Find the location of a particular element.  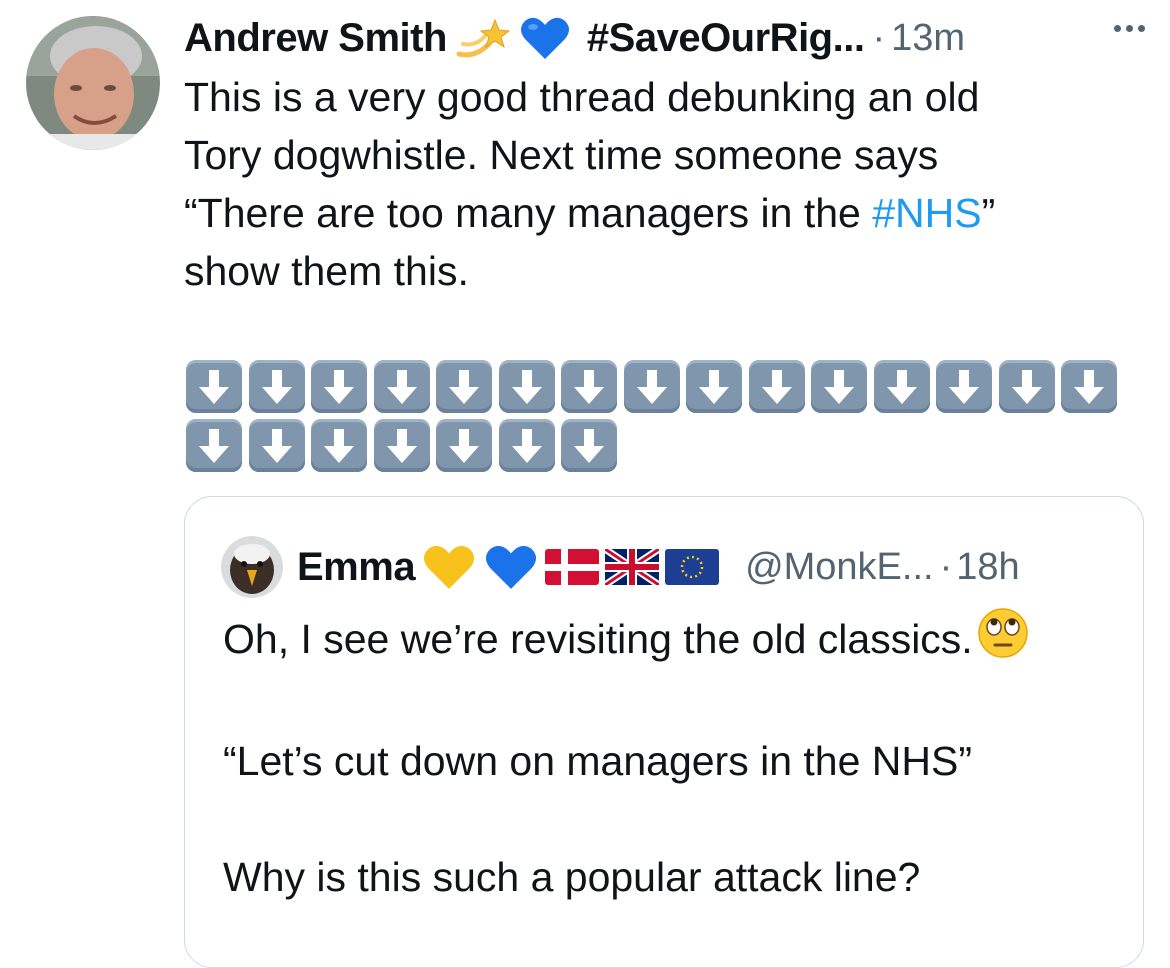

quote-header: Emma @MonkE... · 18h is located at coordinates (620, 567).